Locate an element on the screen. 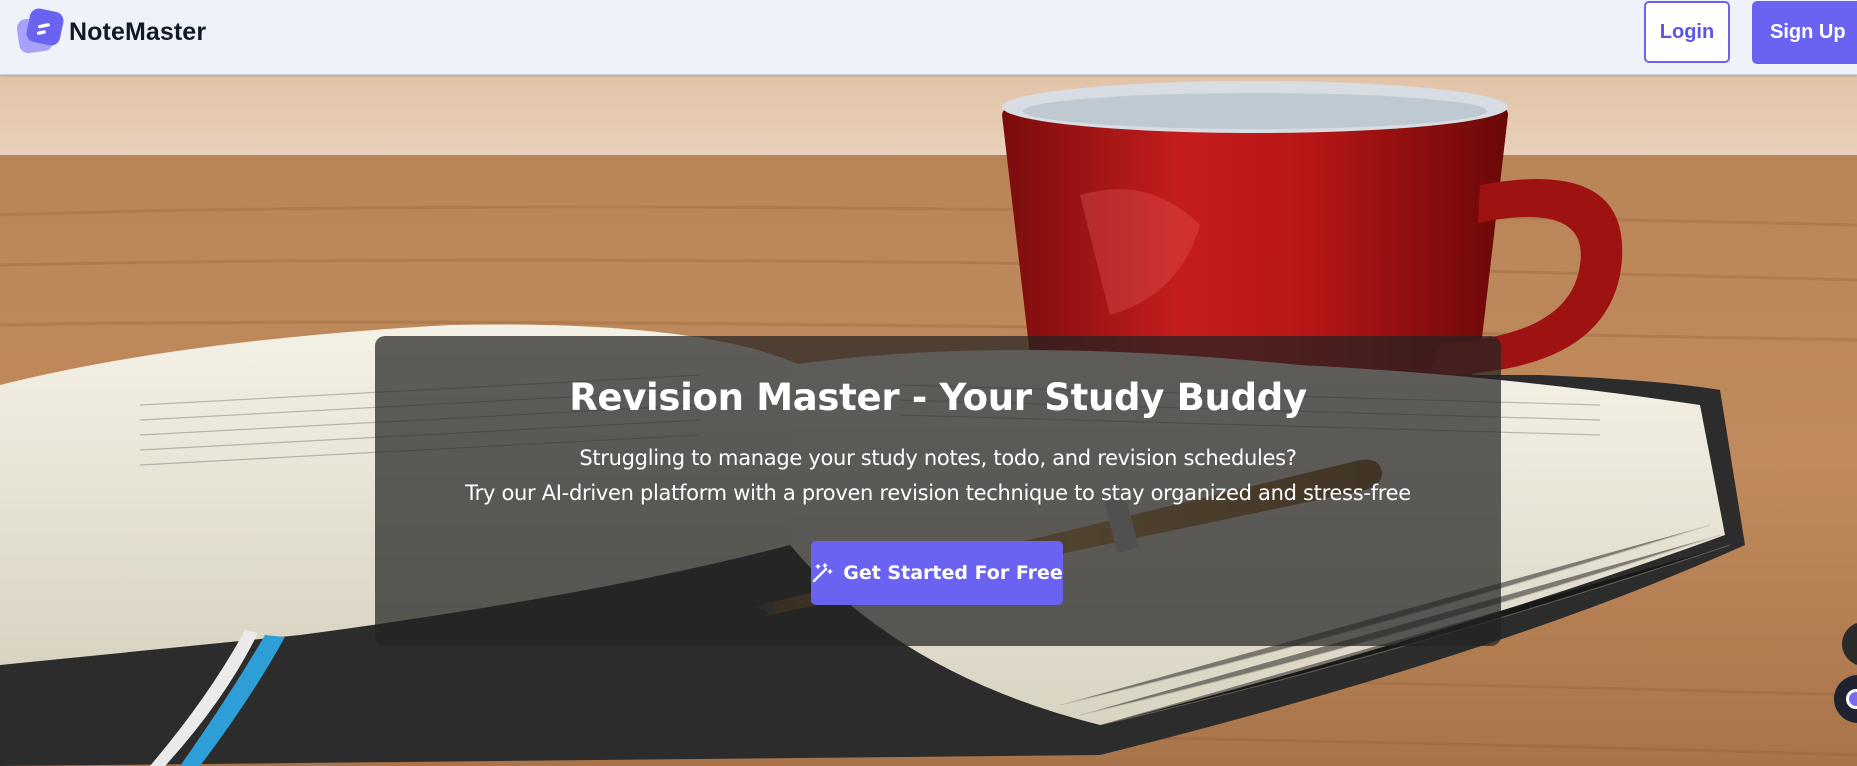 This screenshot has height=766, width=1857. get-started-button: Get Started For Free is located at coordinates (937, 573).